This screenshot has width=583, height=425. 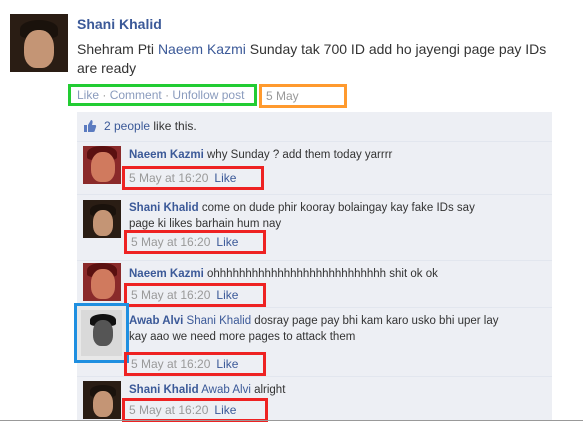 What do you see at coordinates (303, 96) in the screenshot?
I see `post-date: 5 May` at bounding box center [303, 96].